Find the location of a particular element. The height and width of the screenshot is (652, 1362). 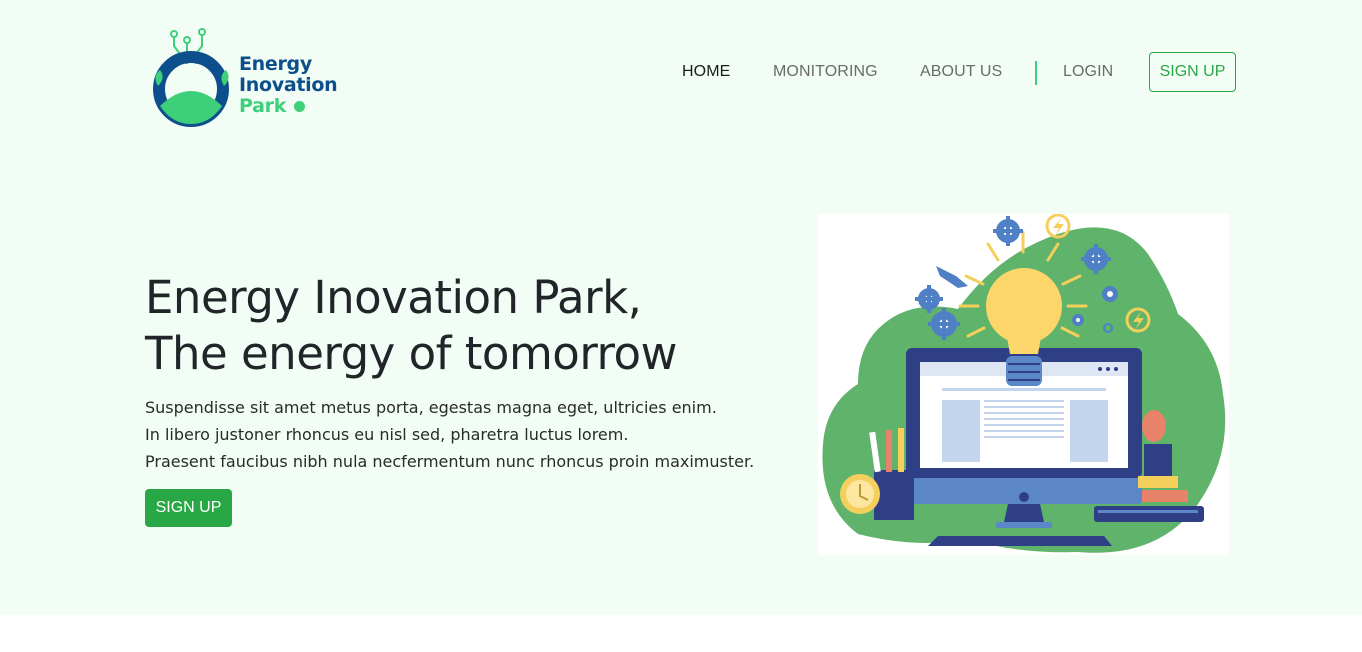

nav-about-link: ABOUT US is located at coordinates (961, 72).